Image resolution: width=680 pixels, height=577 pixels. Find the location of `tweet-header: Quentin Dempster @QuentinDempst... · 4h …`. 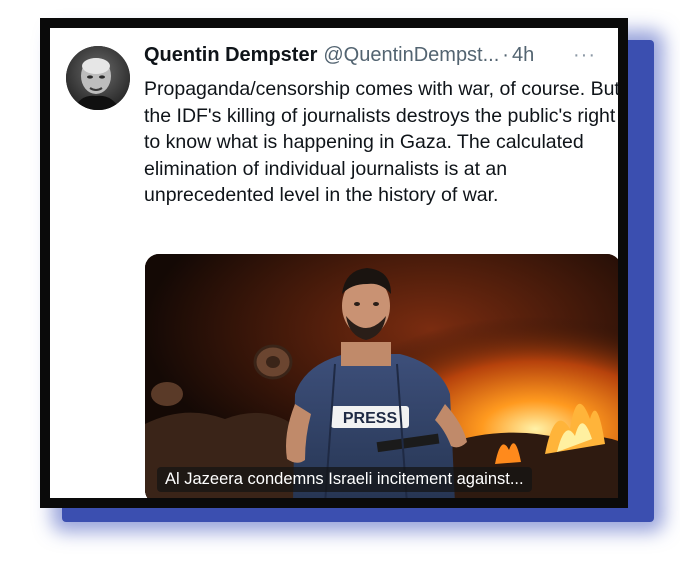

tweet-header: Quentin Dempster @QuentinDempst... · 4h … is located at coordinates (374, 57).